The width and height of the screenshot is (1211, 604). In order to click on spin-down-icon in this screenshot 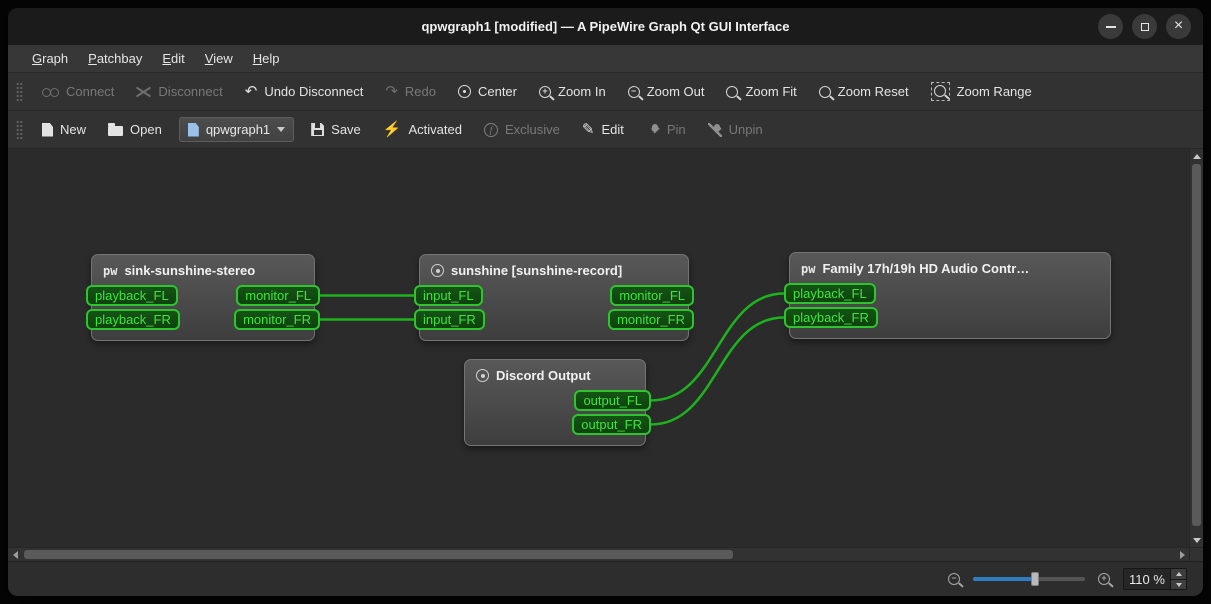, I will do `click(1178, 584)`.